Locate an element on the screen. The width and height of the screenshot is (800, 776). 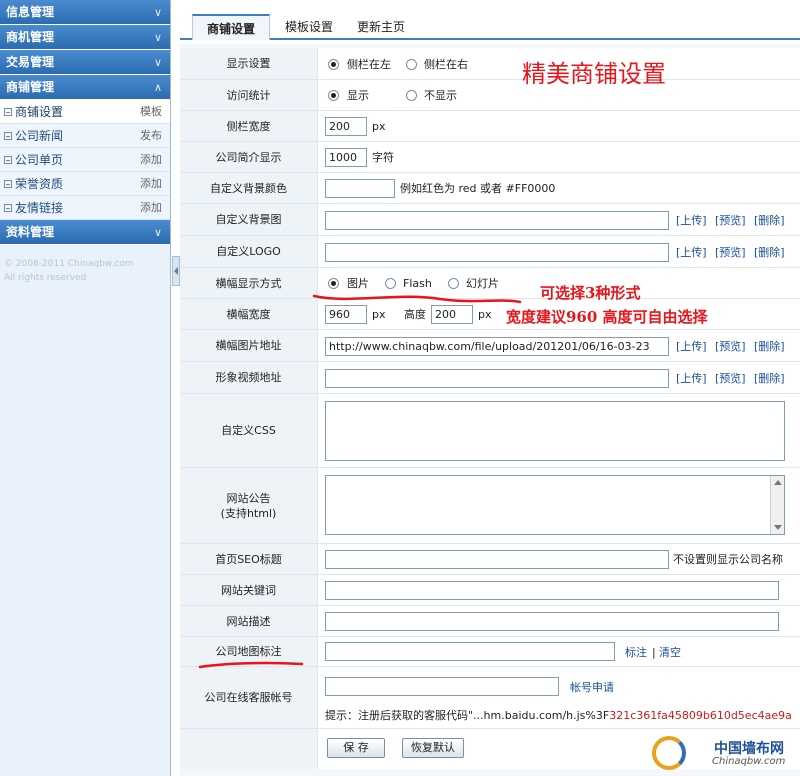
radio-sidebar-left is located at coordinates (333, 64).